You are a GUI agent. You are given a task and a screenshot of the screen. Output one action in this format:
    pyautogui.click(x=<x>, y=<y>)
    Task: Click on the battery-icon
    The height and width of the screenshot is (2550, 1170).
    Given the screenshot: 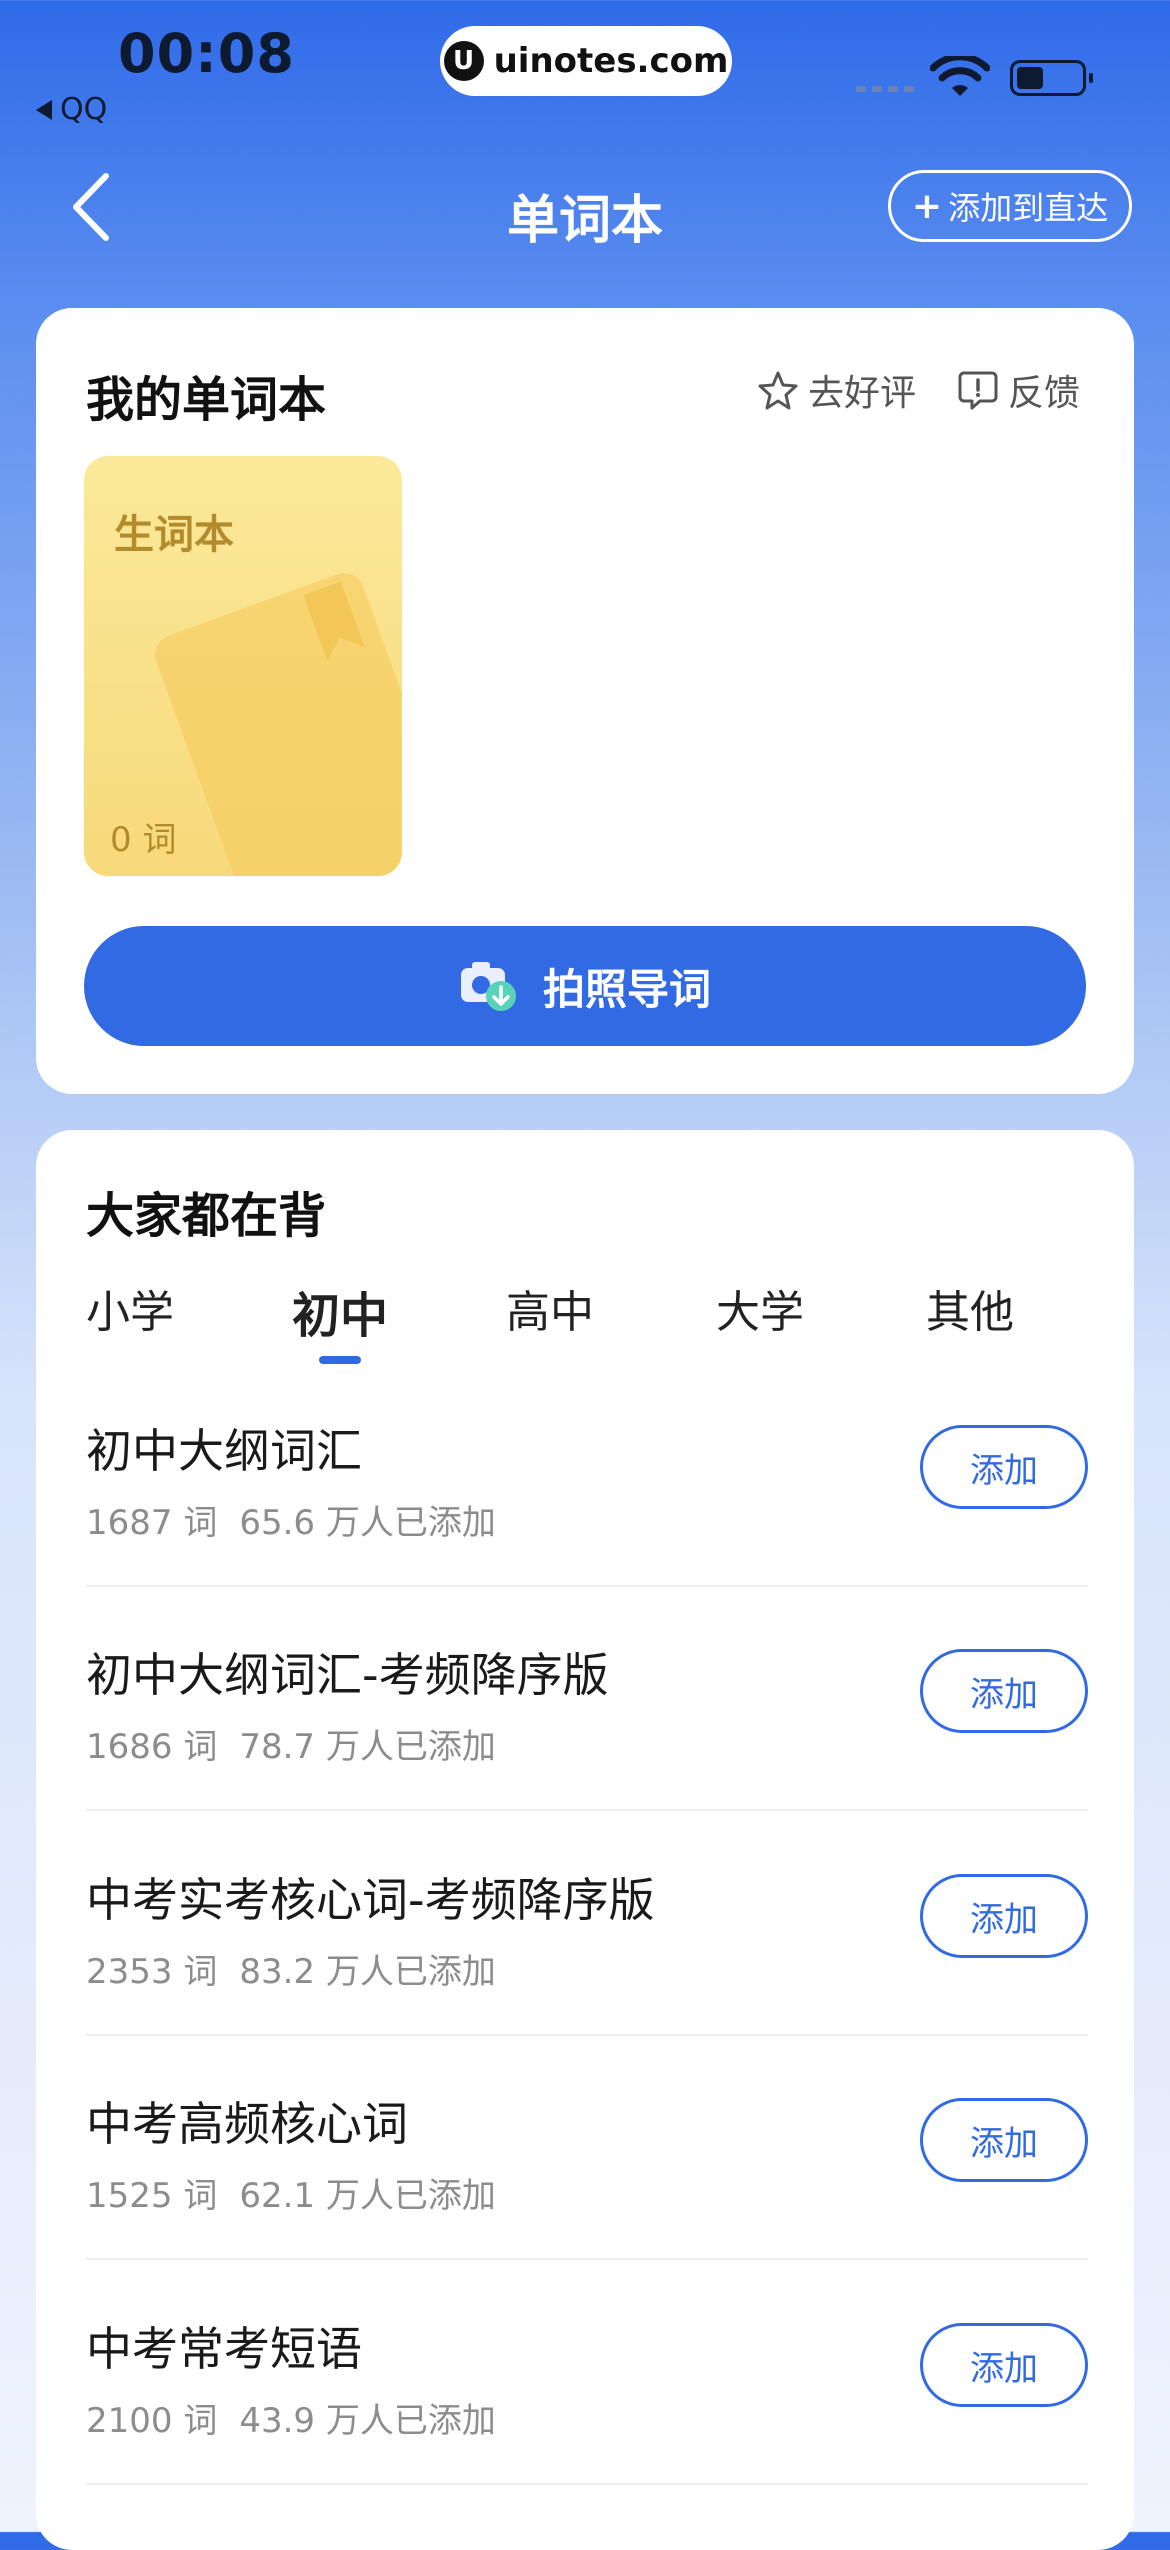 What is the action you would take?
    pyautogui.click(x=1051, y=78)
    